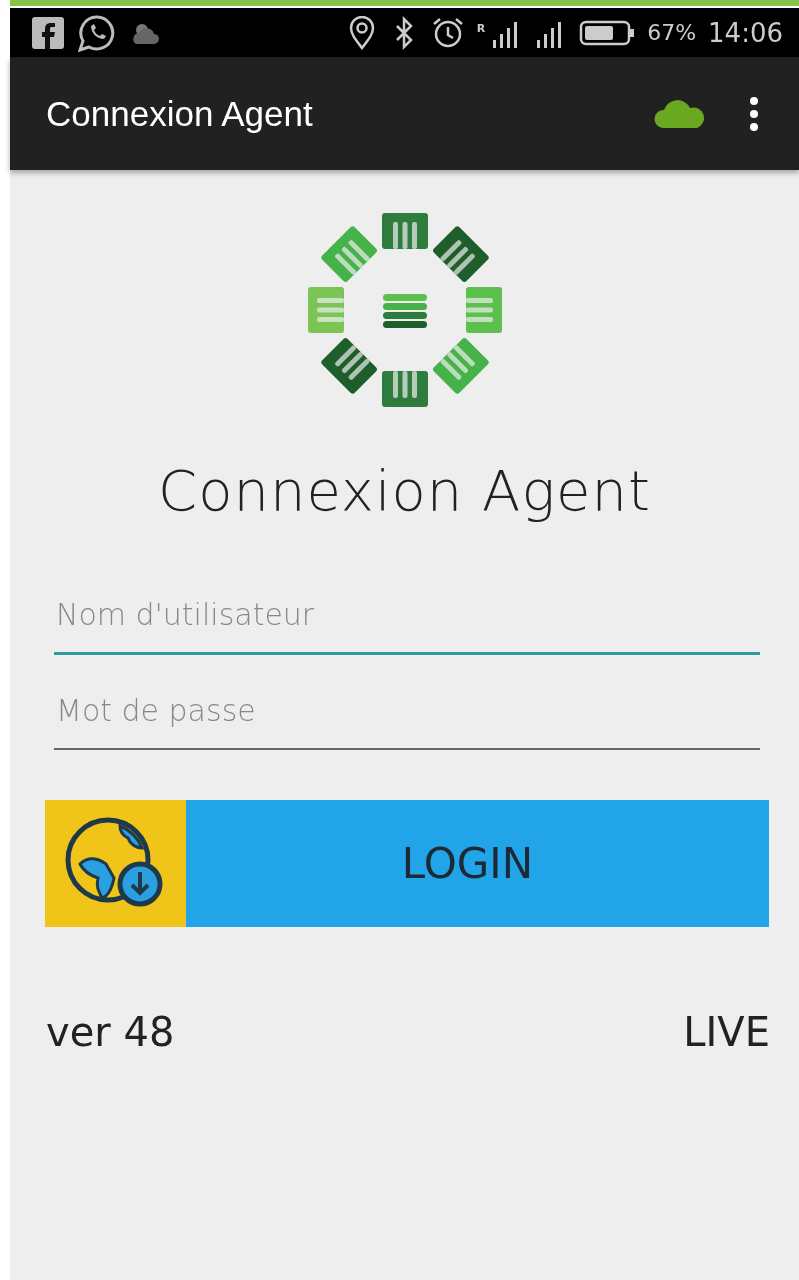 Image resolution: width=799 pixels, height=1280 pixels. What do you see at coordinates (407, 611) in the screenshot?
I see `input-field: Nom d'utilisateur` at bounding box center [407, 611].